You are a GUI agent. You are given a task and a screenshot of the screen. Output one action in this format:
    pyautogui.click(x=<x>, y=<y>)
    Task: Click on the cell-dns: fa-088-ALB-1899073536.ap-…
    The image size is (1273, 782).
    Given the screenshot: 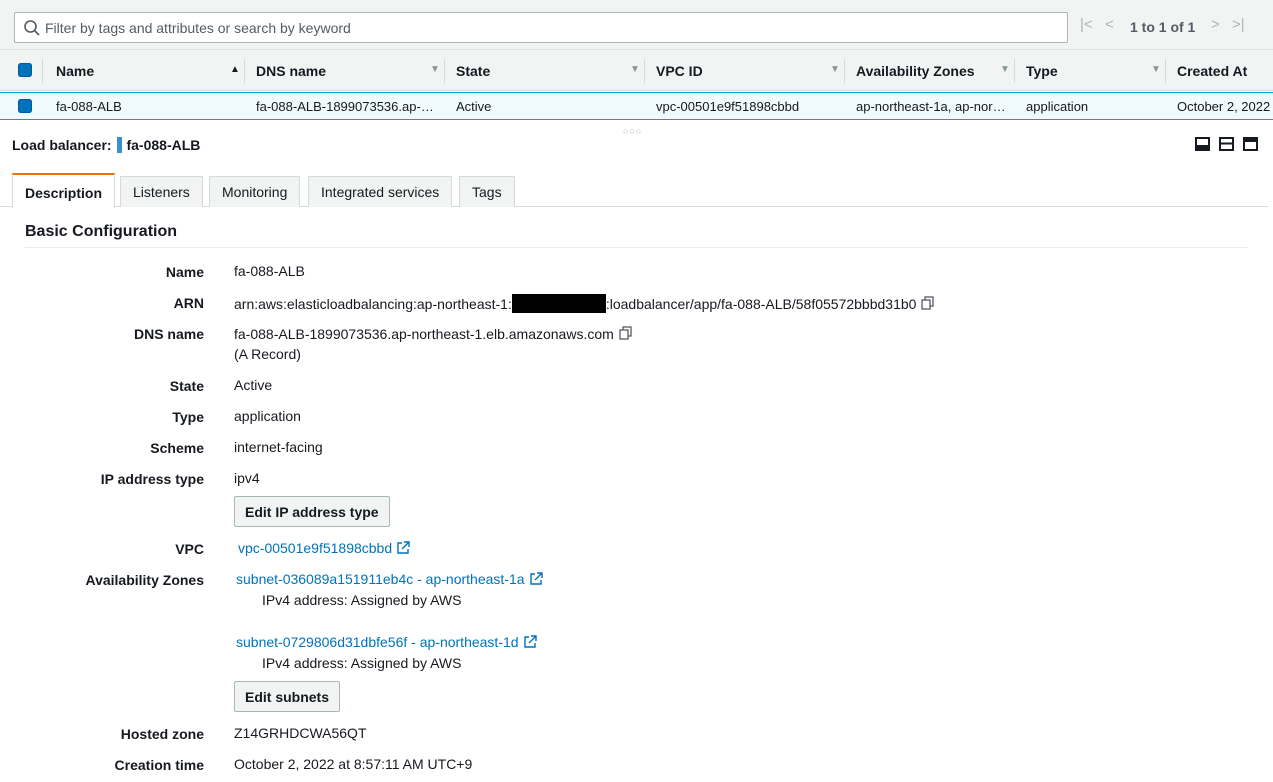 What is the action you would take?
    pyautogui.click(x=345, y=106)
    